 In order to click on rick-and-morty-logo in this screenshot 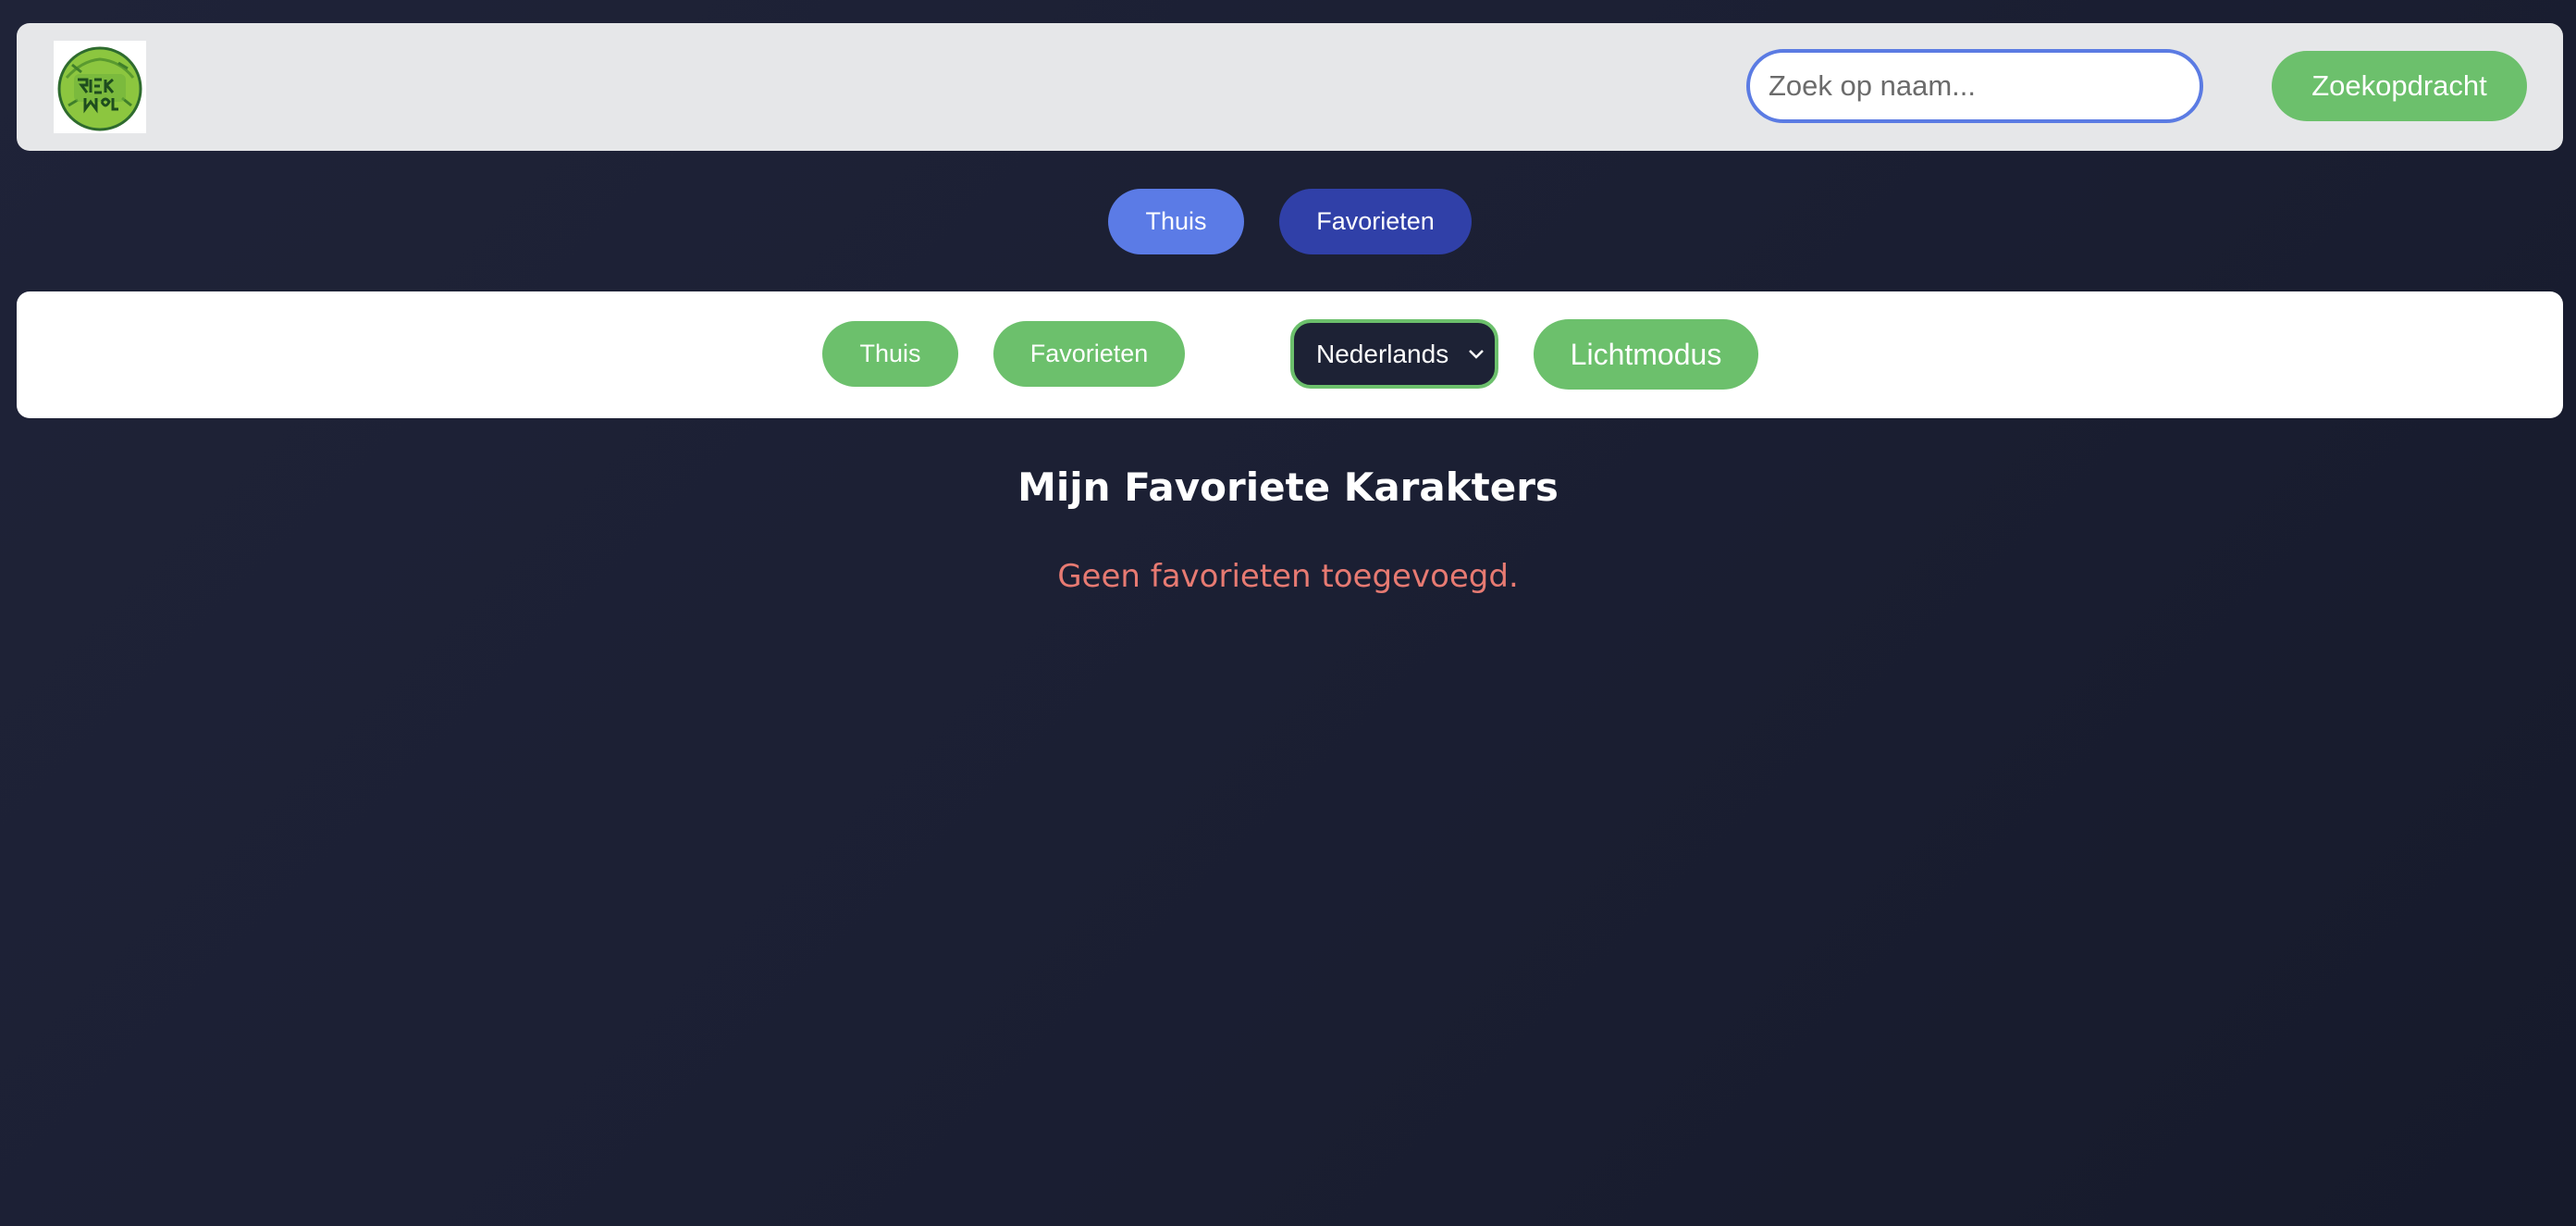, I will do `click(100, 87)`.